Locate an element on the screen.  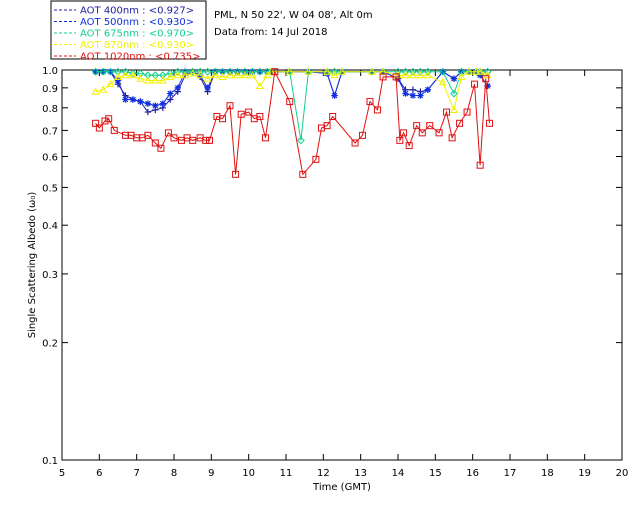
y-tick-label: 0.6 is located at coordinates (50, 158).